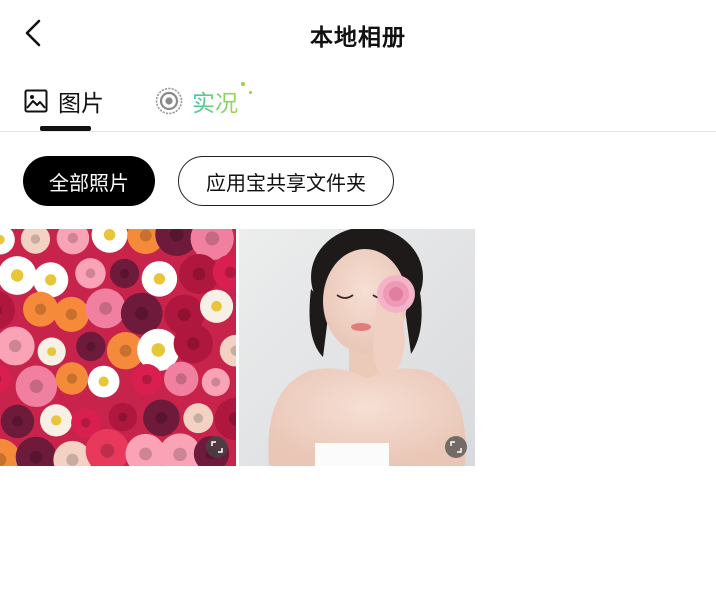 The height and width of the screenshot is (601, 716). I want to click on tab-divider, so click(358, 131).